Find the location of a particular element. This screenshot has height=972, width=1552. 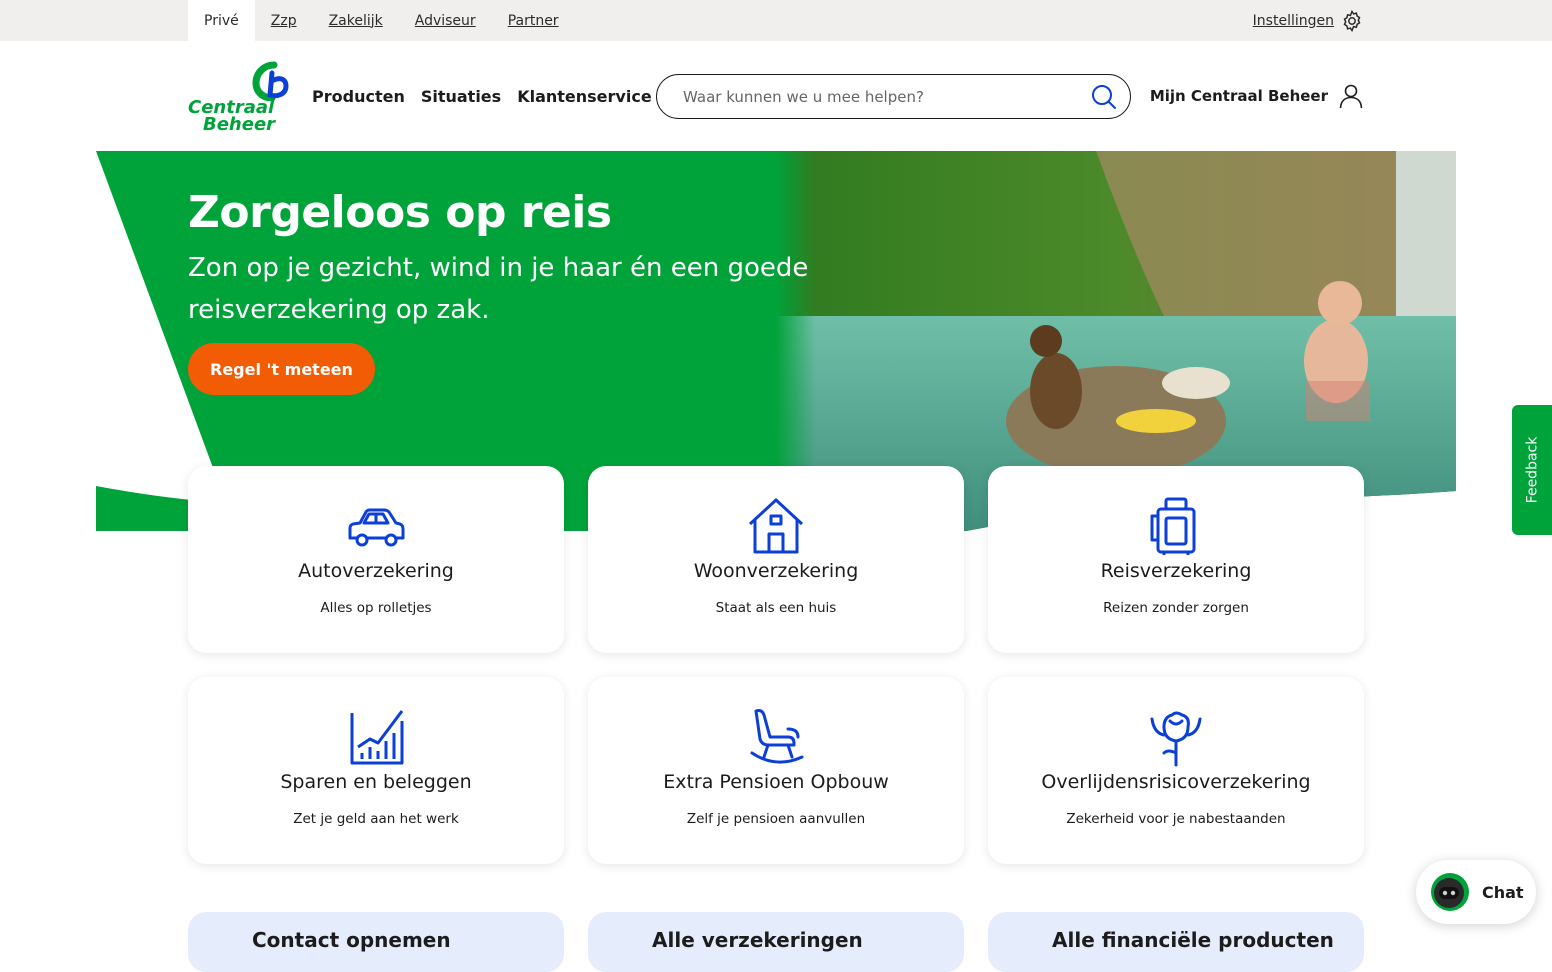

logo: Centraal Beheer is located at coordinates (240, 98).